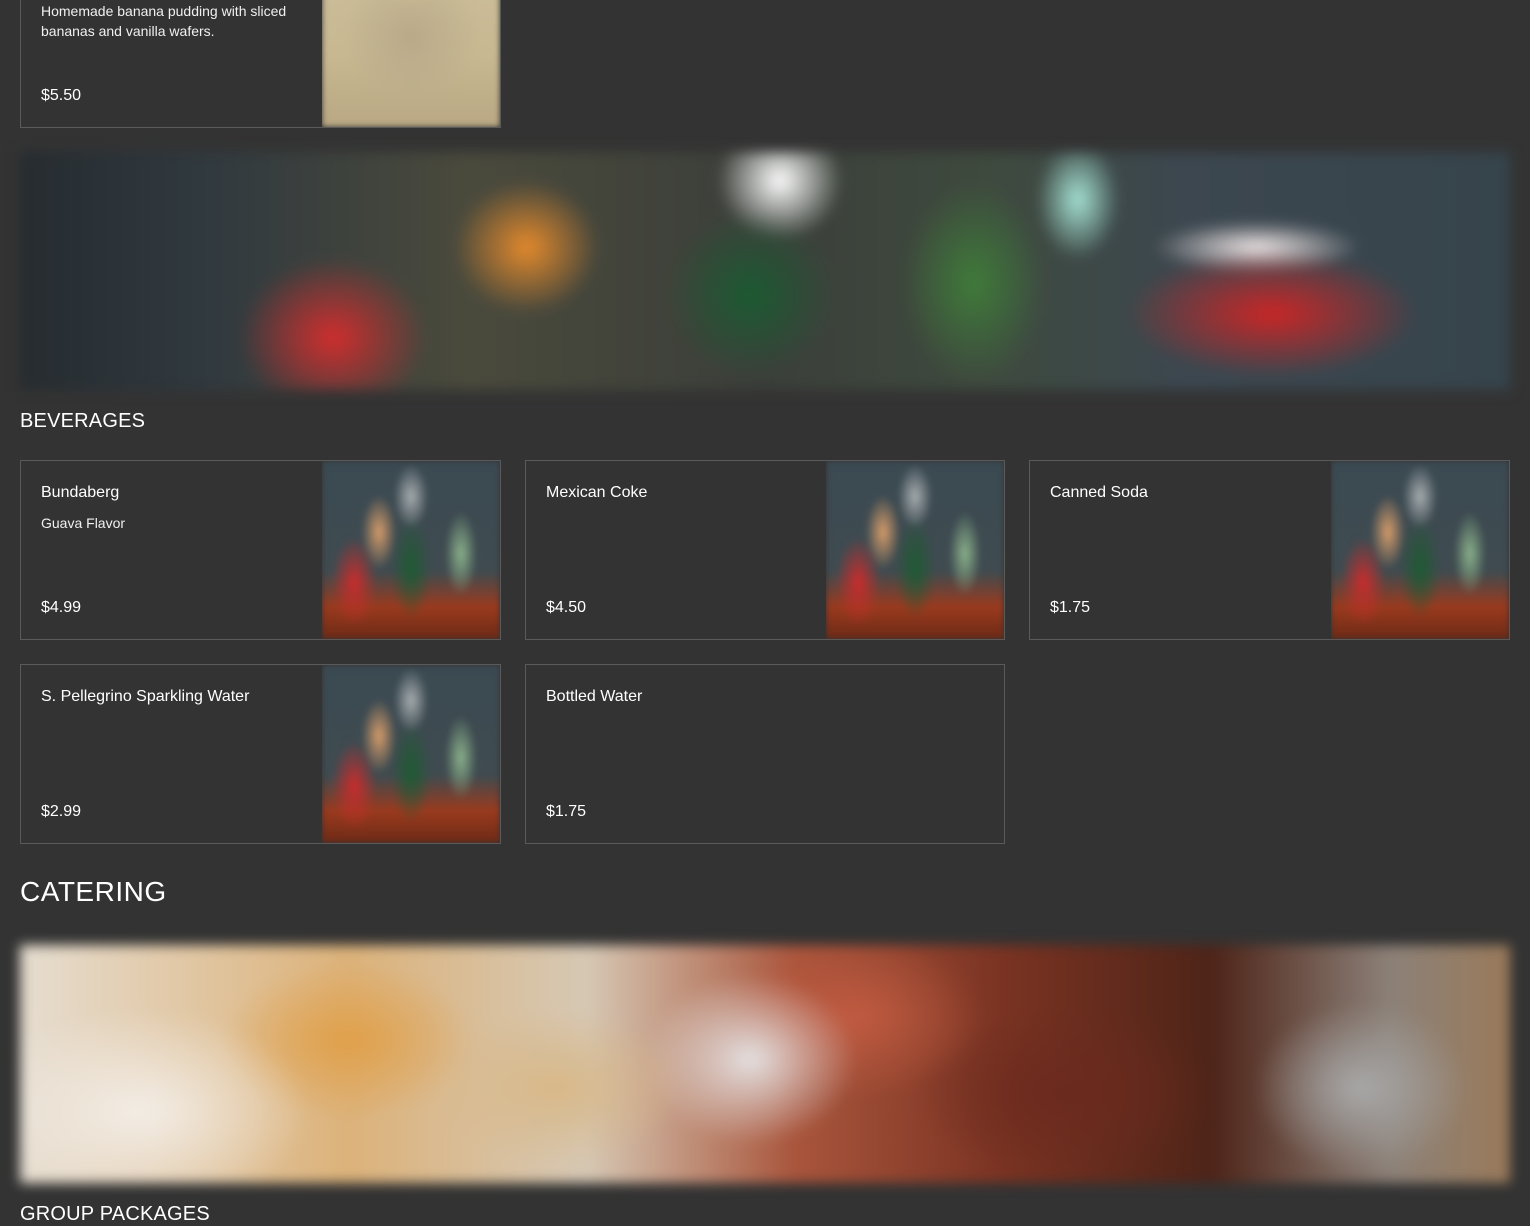 This screenshot has width=1530, height=1226. I want to click on menu-item-canned-soda: Canned Soda $1.75, so click(1269, 550).